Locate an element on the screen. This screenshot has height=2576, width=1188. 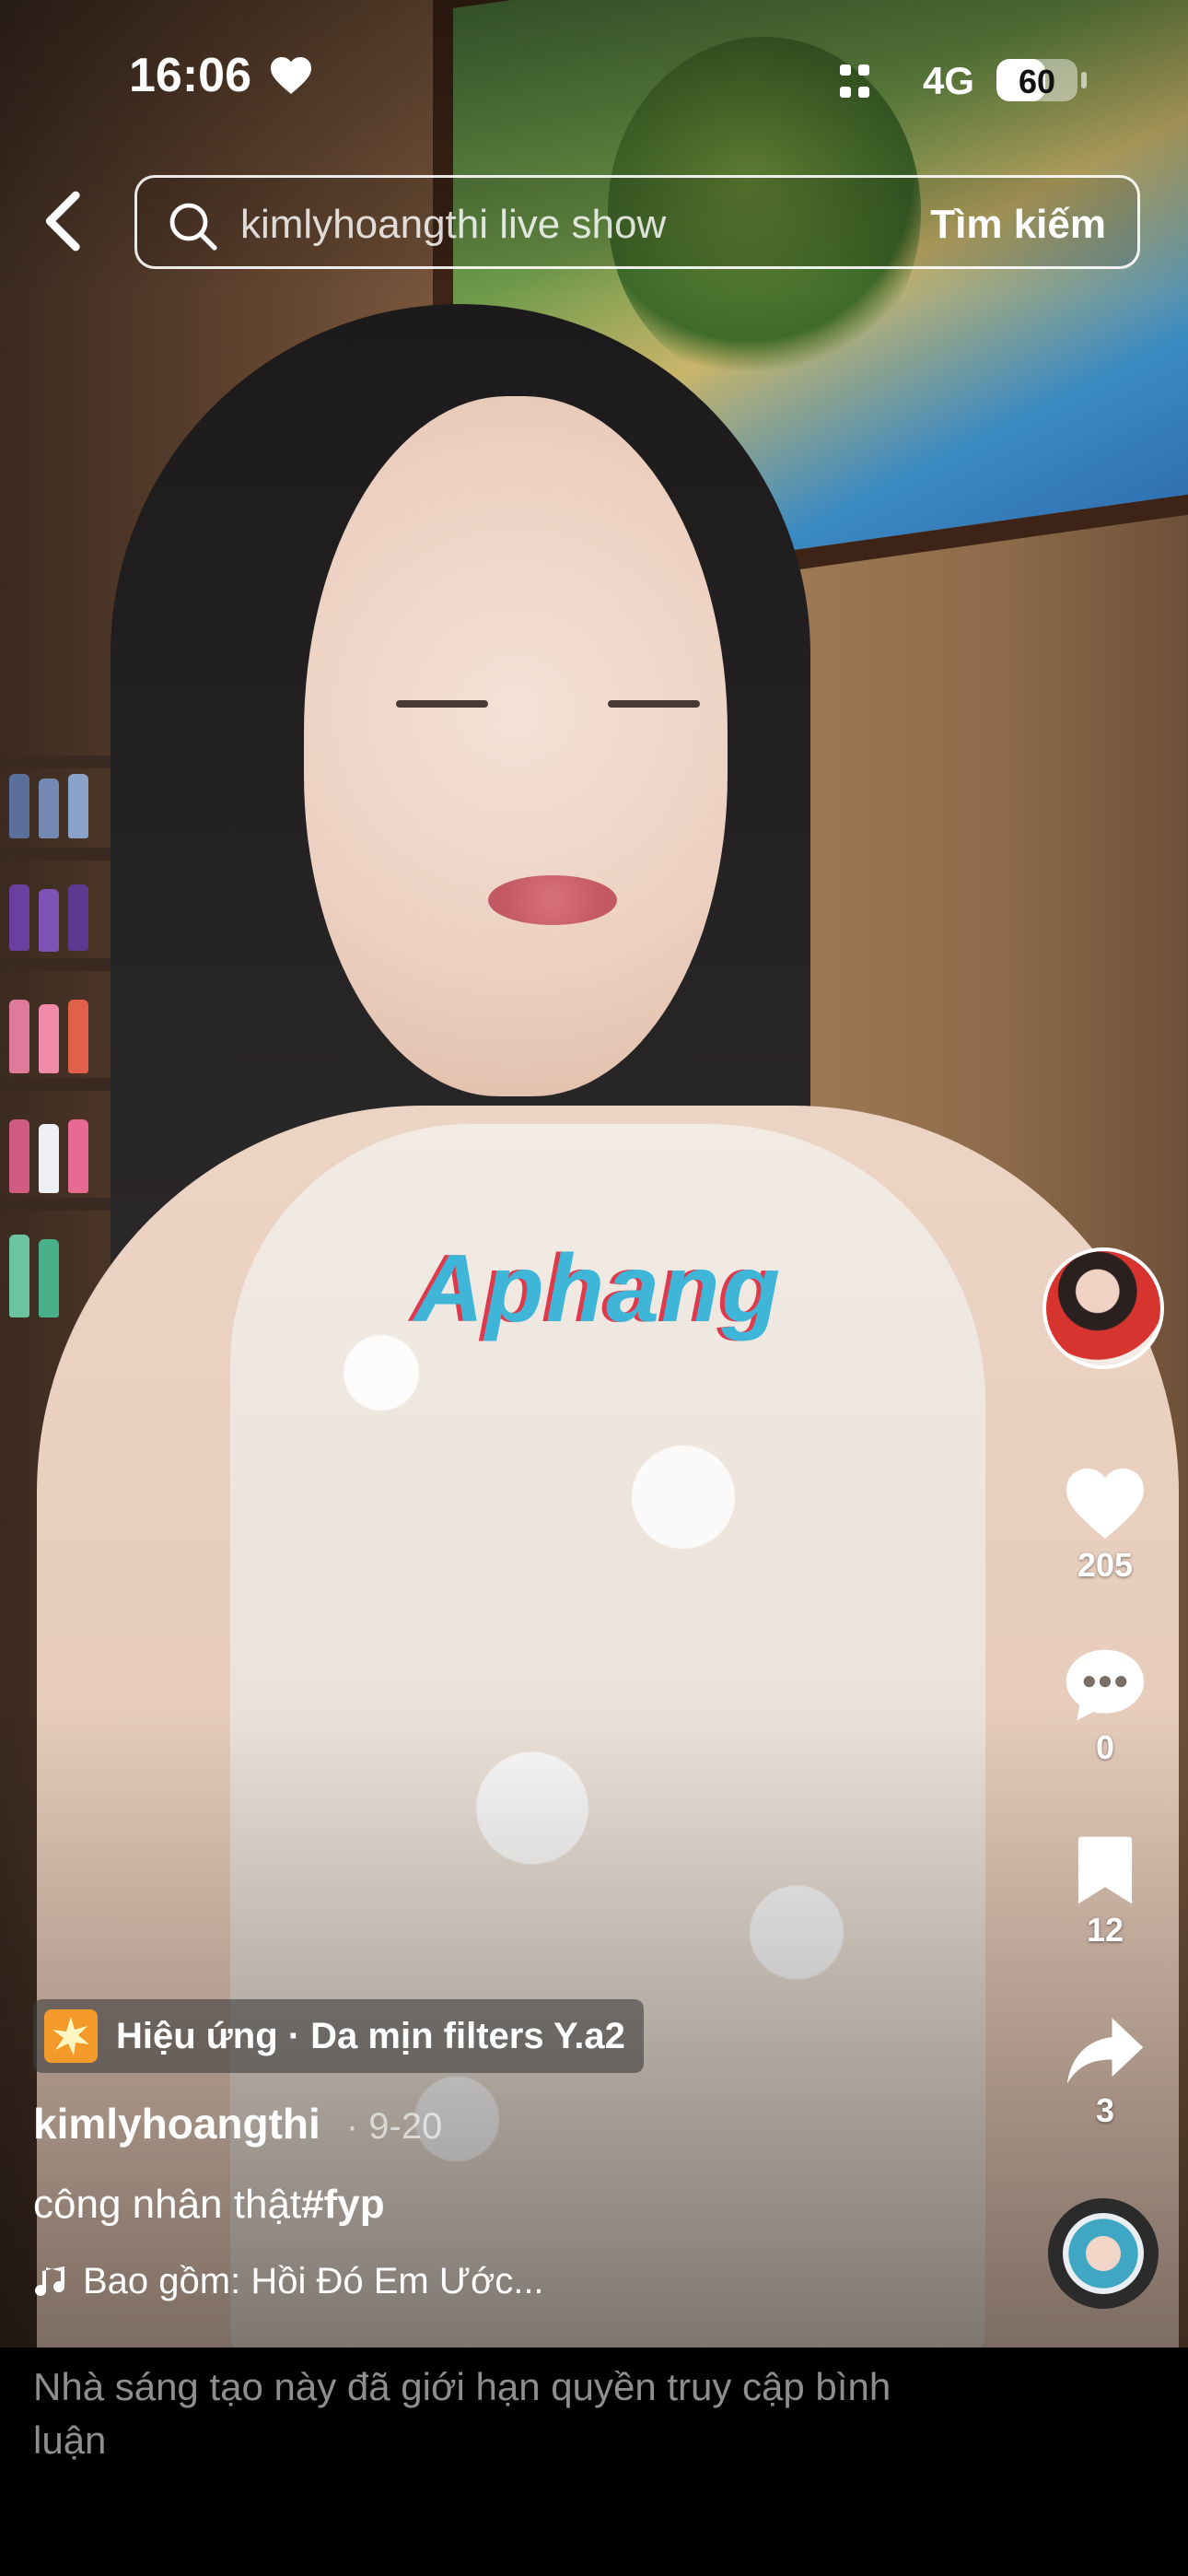
creator-avatar is located at coordinates (1103, 1308).